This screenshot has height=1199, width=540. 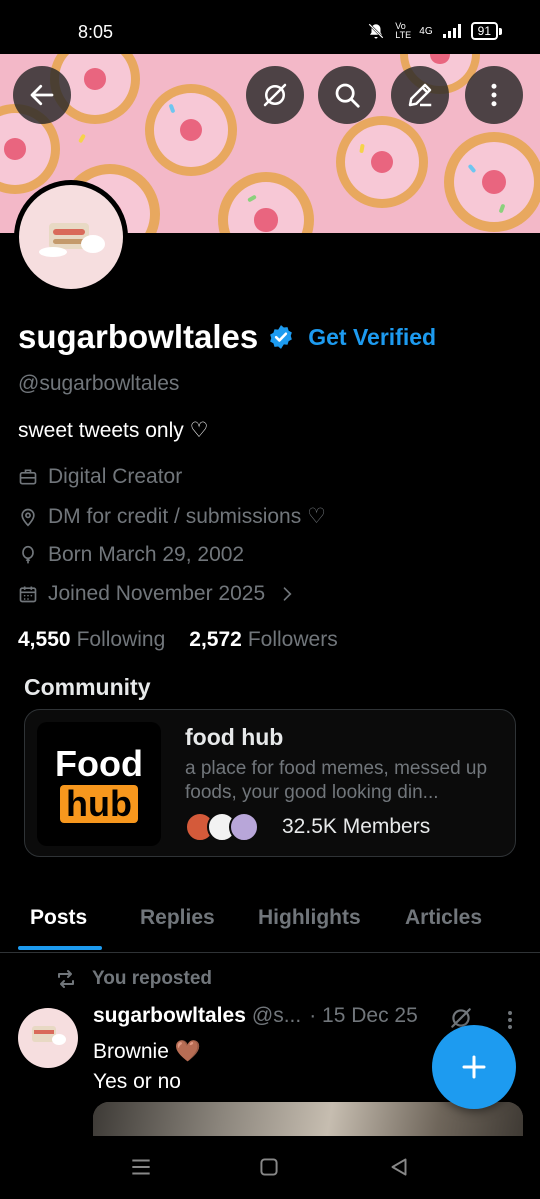 I want to click on repost-label: You reposted, so click(x=152, y=978).